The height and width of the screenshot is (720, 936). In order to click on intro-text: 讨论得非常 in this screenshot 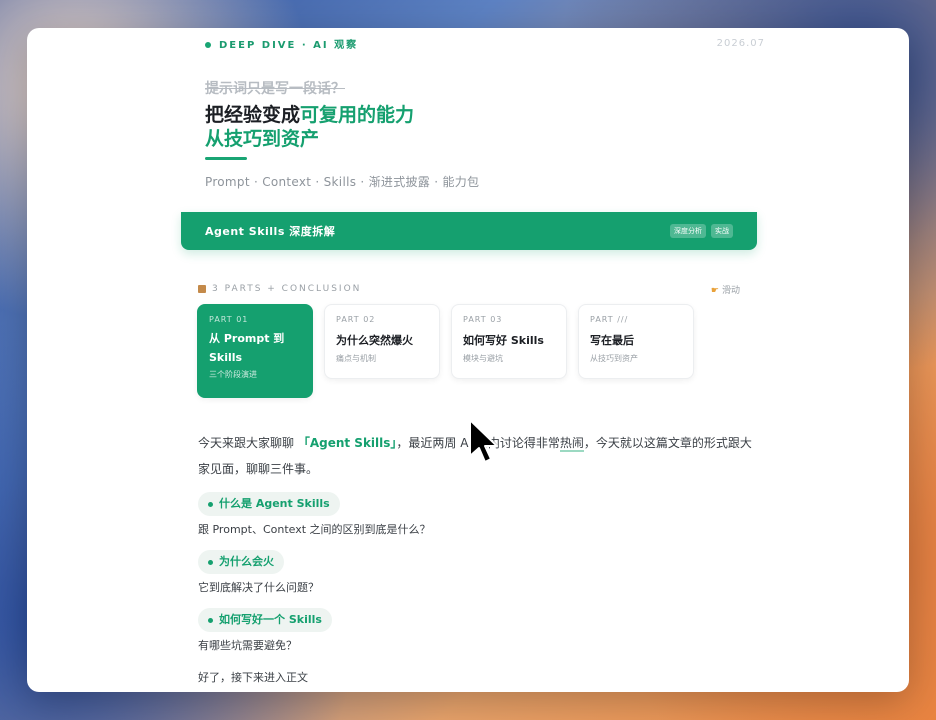, I will do `click(529, 443)`.